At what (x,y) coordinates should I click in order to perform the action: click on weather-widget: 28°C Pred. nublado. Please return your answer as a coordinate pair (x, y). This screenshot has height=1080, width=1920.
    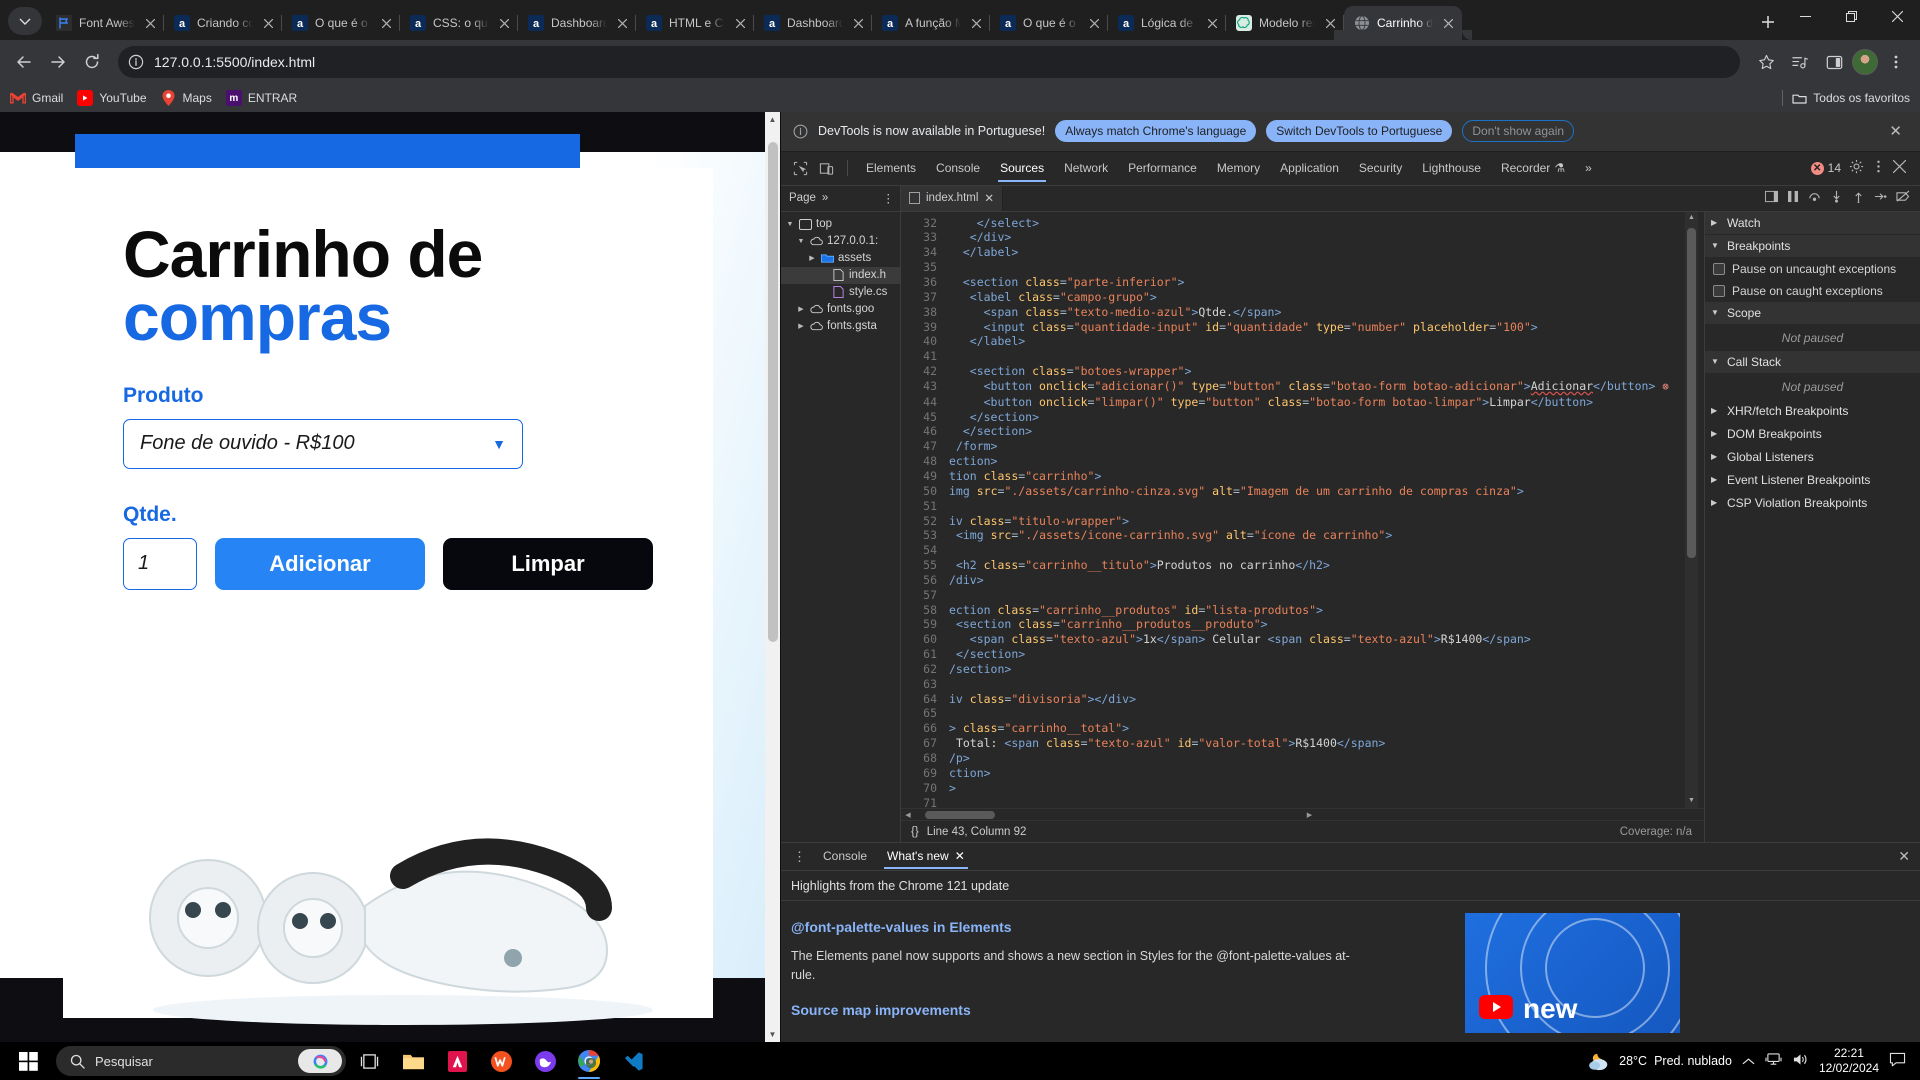
    Looking at the image, I should click on (1660, 1061).